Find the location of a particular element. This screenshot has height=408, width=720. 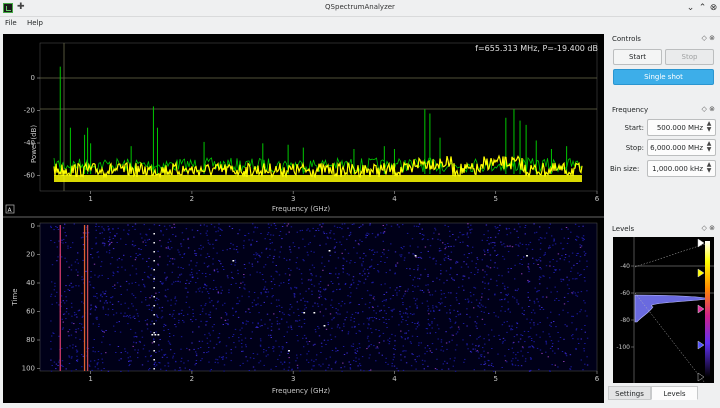

waterfall-xtick-label: 4 is located at coordinates (394, 379).